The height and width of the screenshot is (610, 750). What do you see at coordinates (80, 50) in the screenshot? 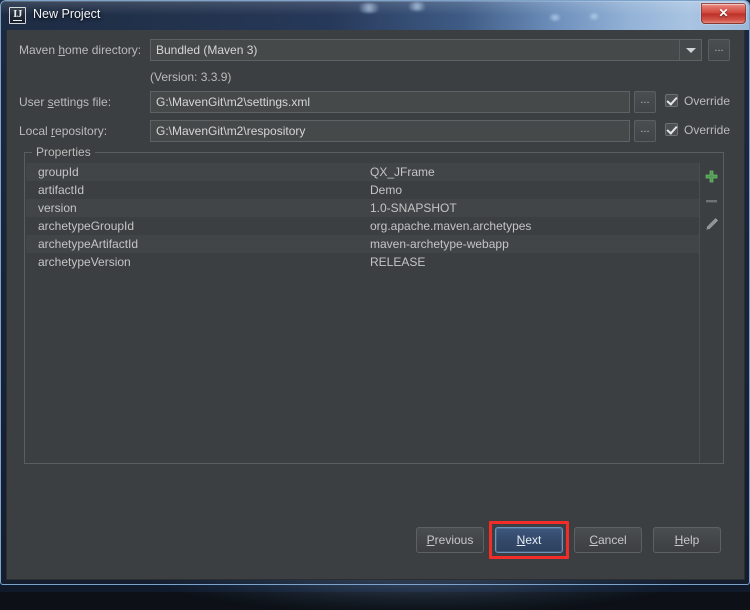
I see `maven-home-label: Maven home directory:` at bounding box center [80, 50].